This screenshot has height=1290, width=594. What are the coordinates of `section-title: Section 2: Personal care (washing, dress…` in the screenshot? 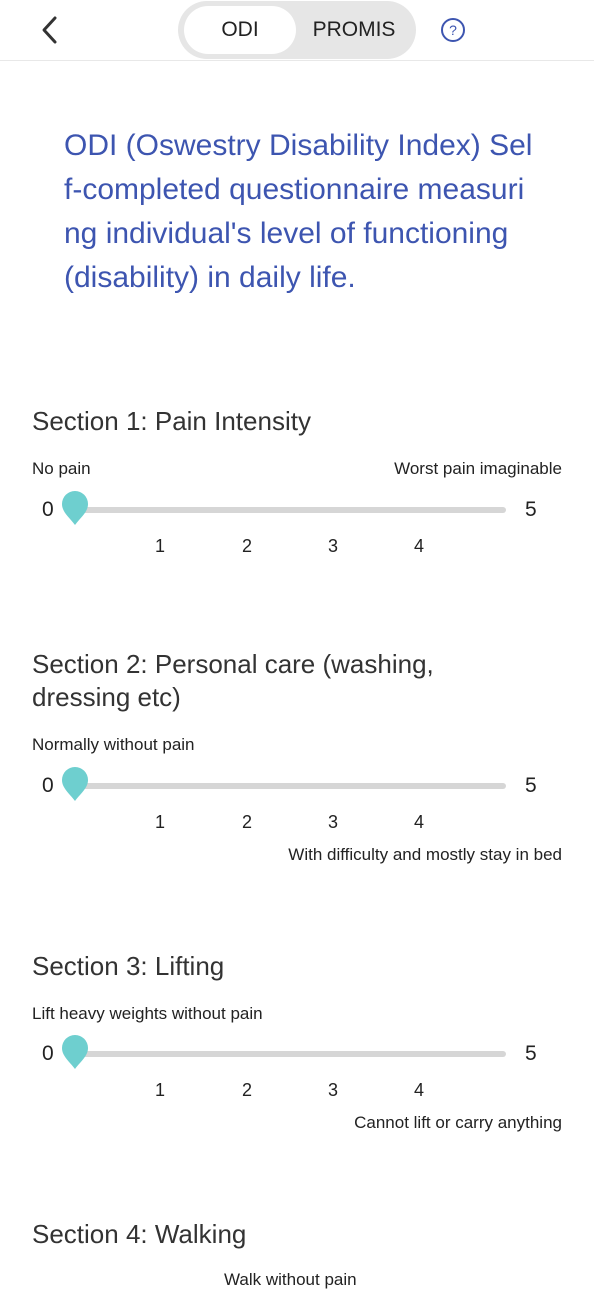 It's located at (233, 680).